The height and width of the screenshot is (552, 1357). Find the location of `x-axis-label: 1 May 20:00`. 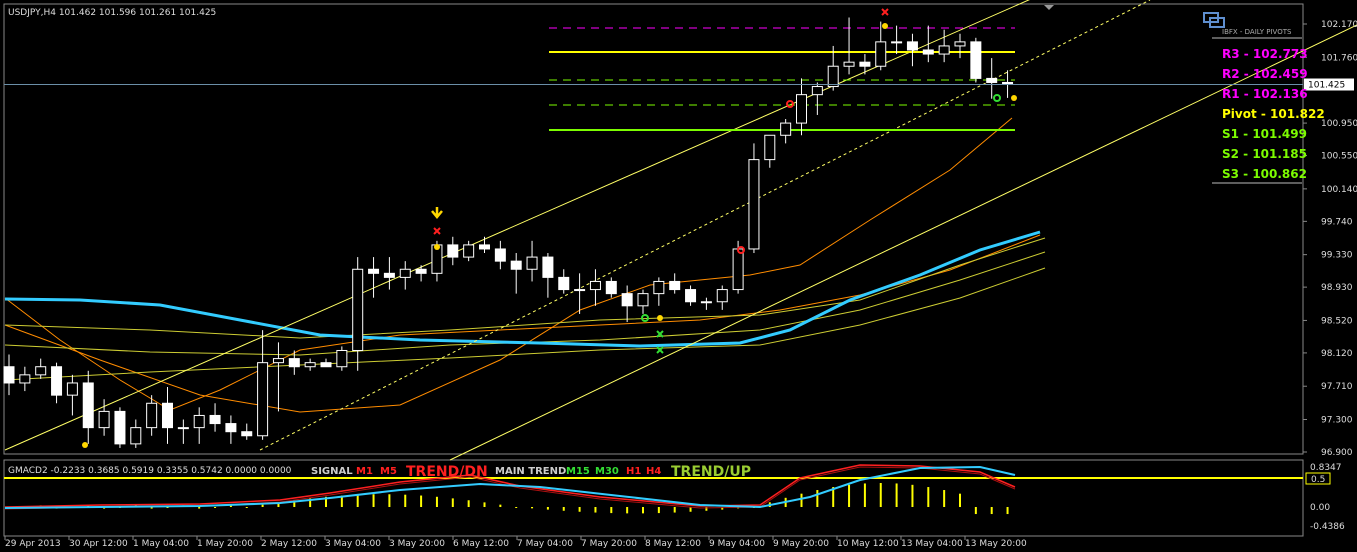

x-axis-label: 1 May 20:00 is located at coordinates (225, 544).